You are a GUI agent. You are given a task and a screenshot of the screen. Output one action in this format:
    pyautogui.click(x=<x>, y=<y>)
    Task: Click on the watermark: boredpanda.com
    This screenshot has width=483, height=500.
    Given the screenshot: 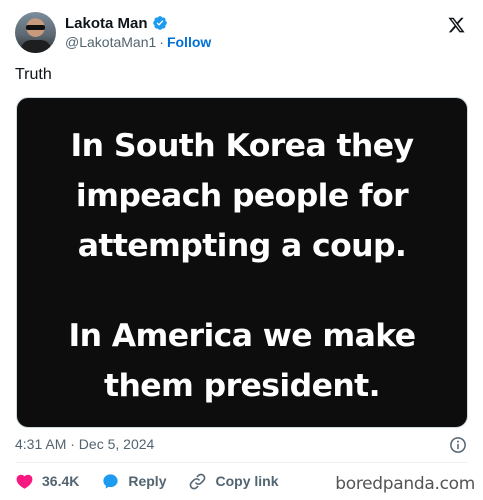 What is the action you would take?
    pyautogui.click(x=405, y=484)
    